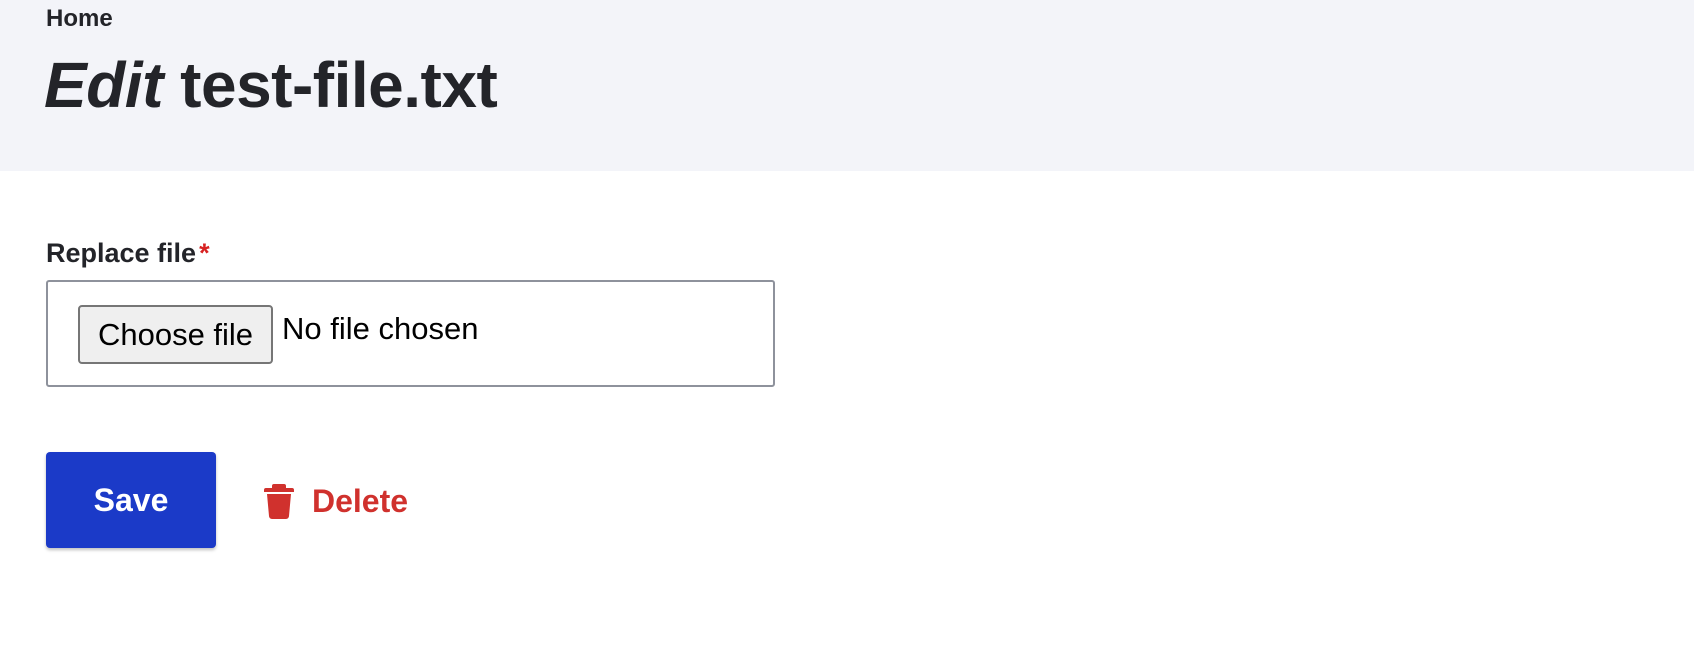 Image resolution: width=1694 pixels, height=660 pixels. Describe the element at coordinates (175, 334) in the screenshot. I see `choose-file-button: Choose file` at that location.